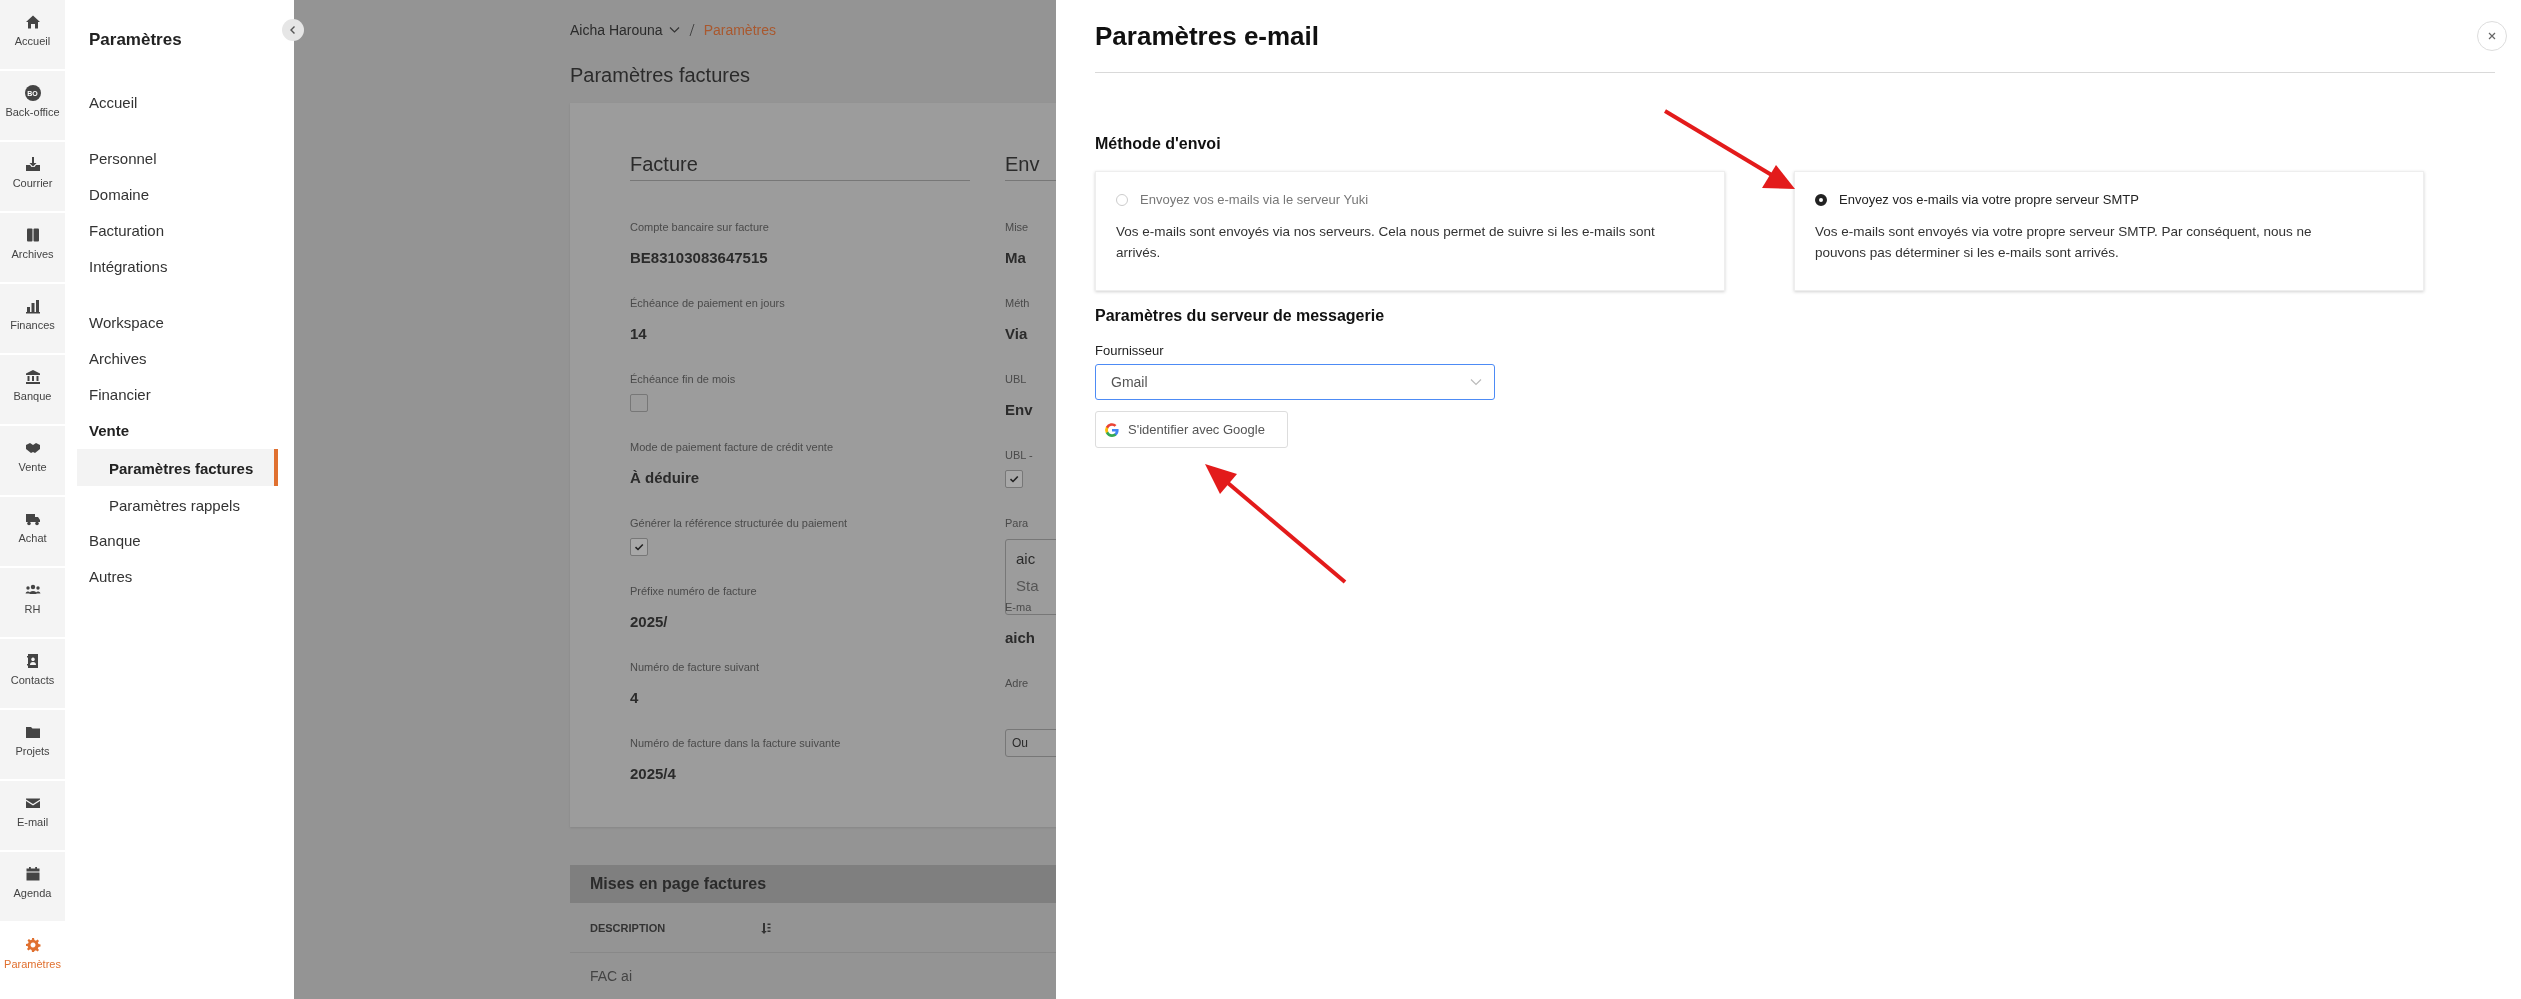 The width and height of the screenshot is (2521, 999). Describe the element at coordinates (32, 602) in the screenshot. I see `rail-nav-item: RH` at that location.